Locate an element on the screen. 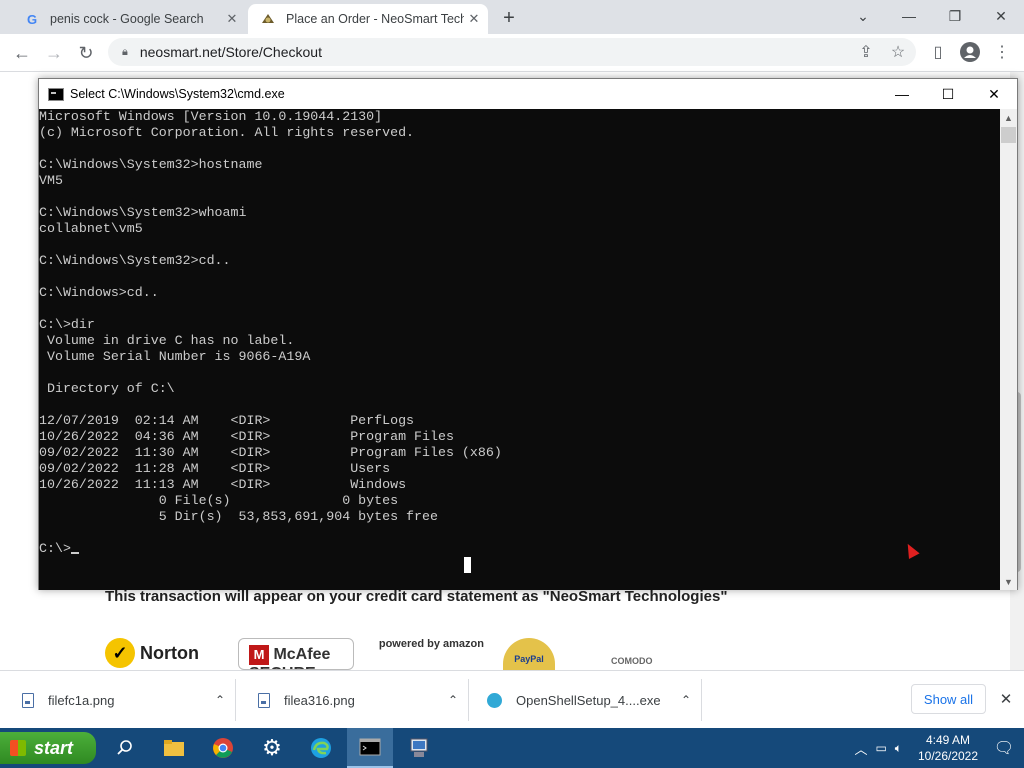 This screenshot has width=1024, height=768. system-tray: ︿ ▭ 🔈︎ 4:49 AM 10/26/2022 🗨︎ is located at coordinates (939, 748).